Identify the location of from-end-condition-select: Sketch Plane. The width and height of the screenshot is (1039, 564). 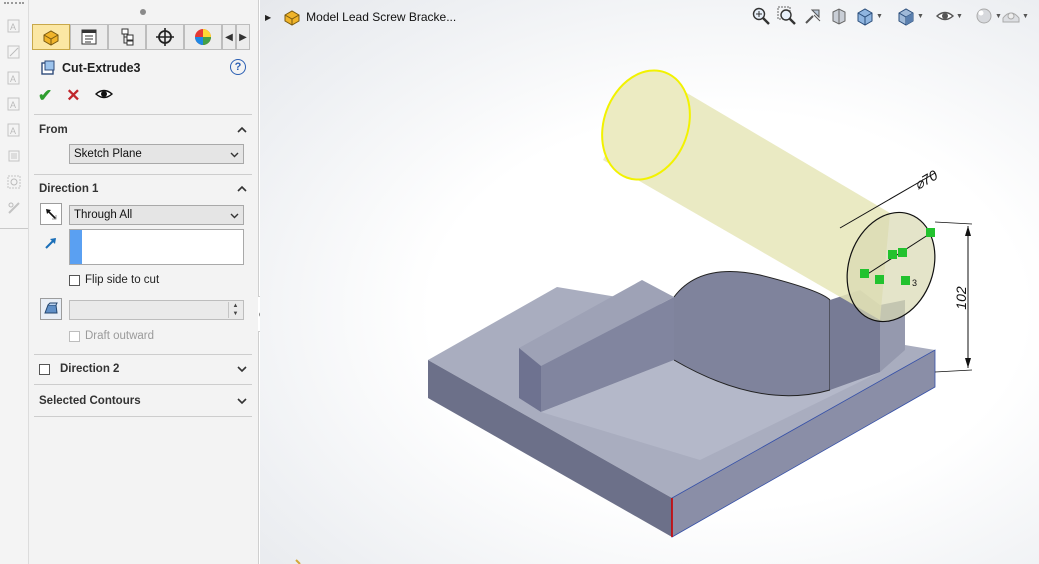
(156, 154).